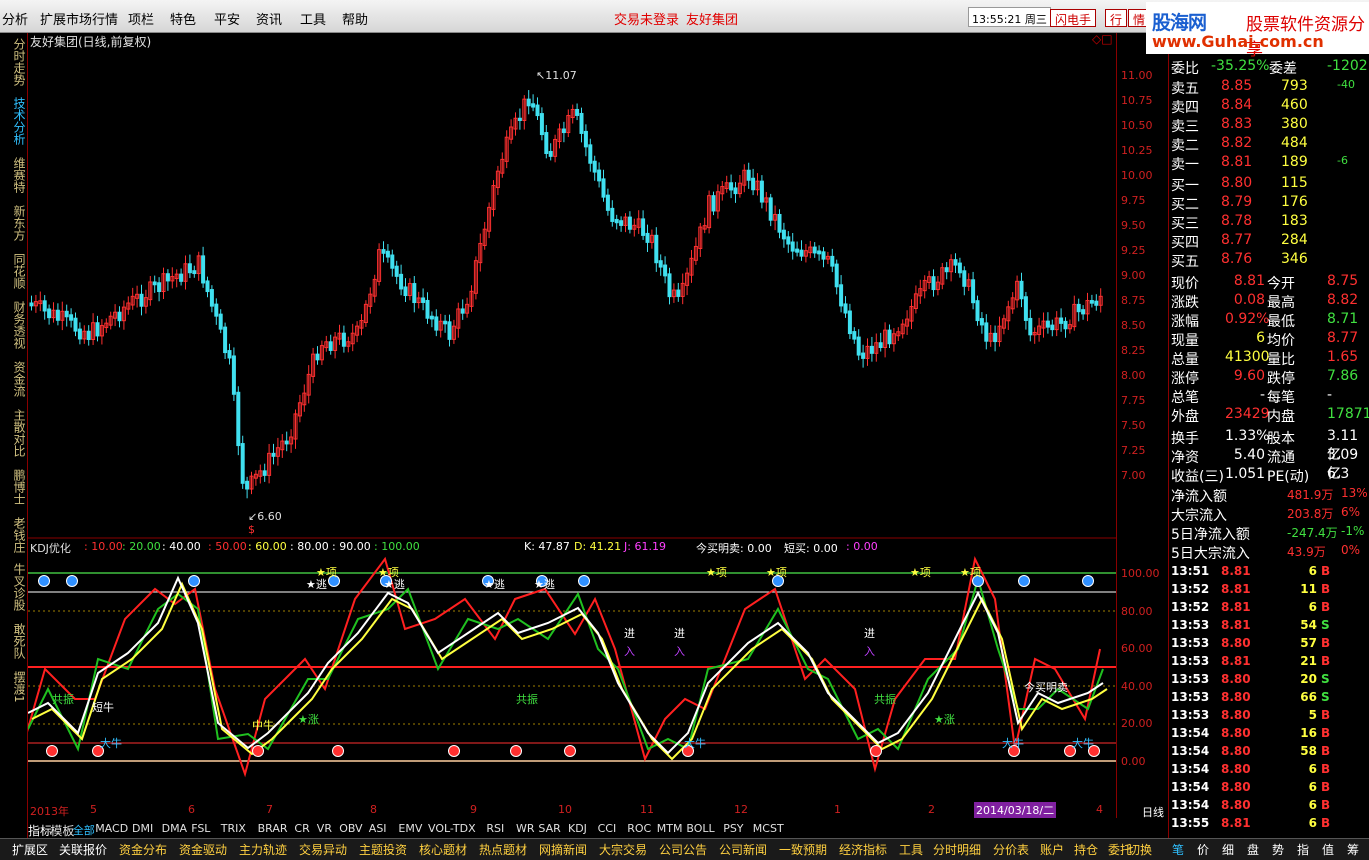  What do you see at coordinates (410, 828) in the screenshot?
I see `indicator-tab-emv: EMV` at bounding box center [410, 828].